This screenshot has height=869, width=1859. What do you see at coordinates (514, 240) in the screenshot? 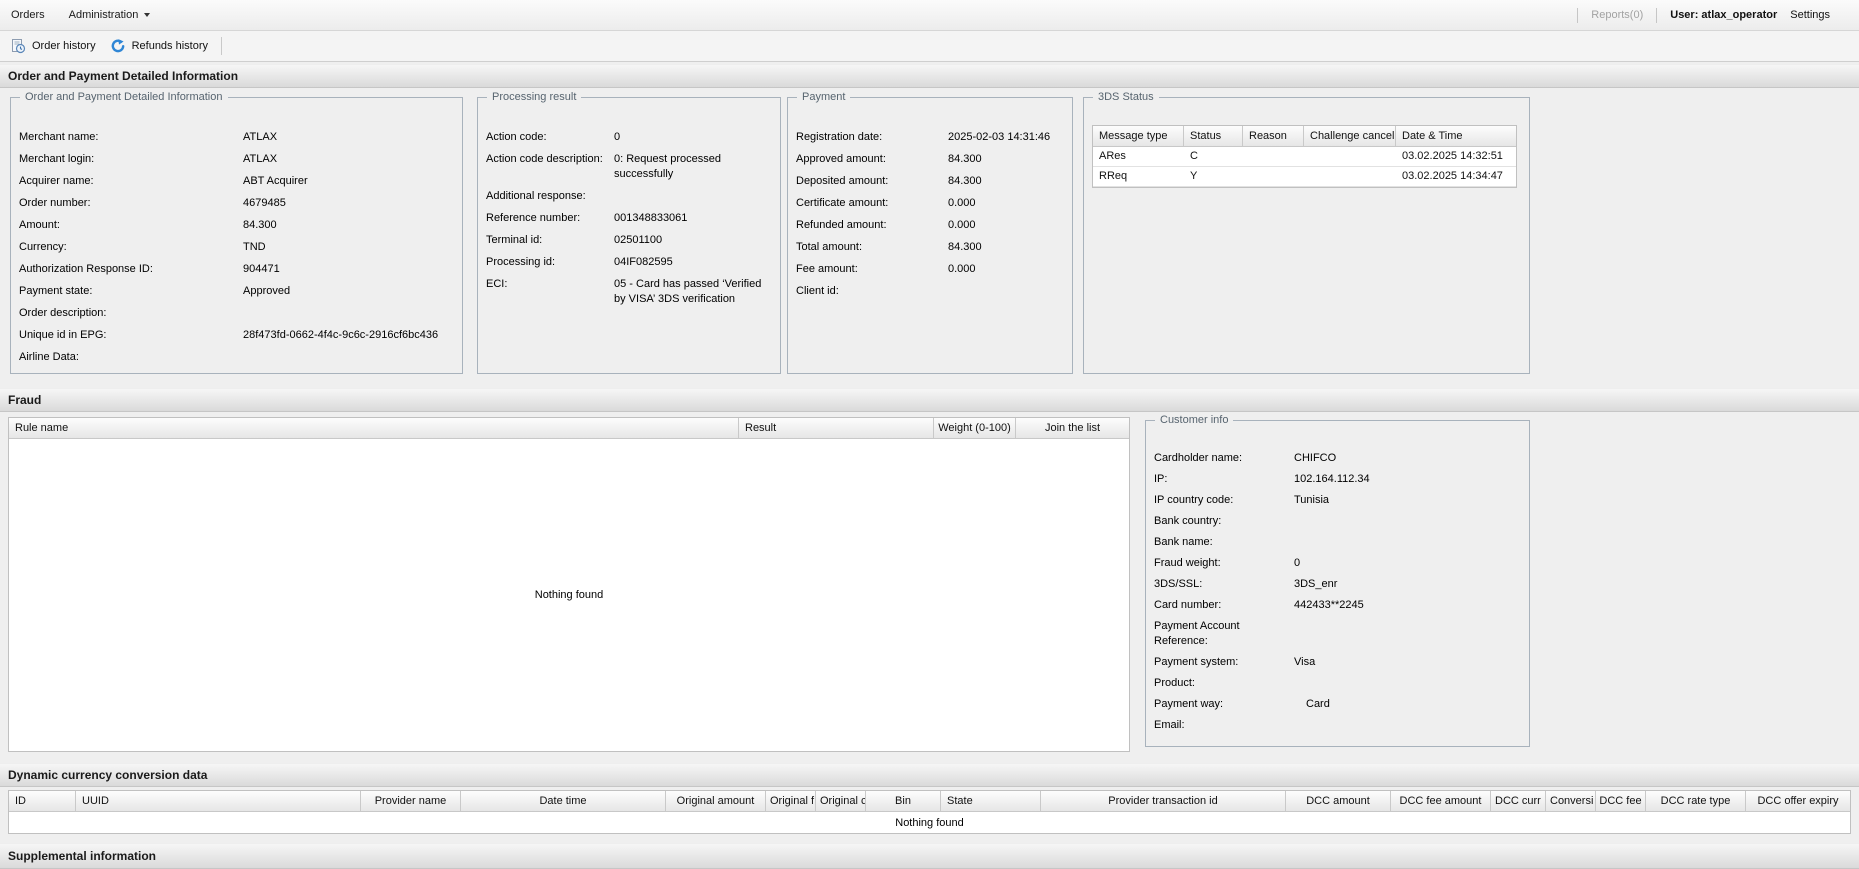
I see `field-label: Terminal id:` at bounding box center [514, 240].